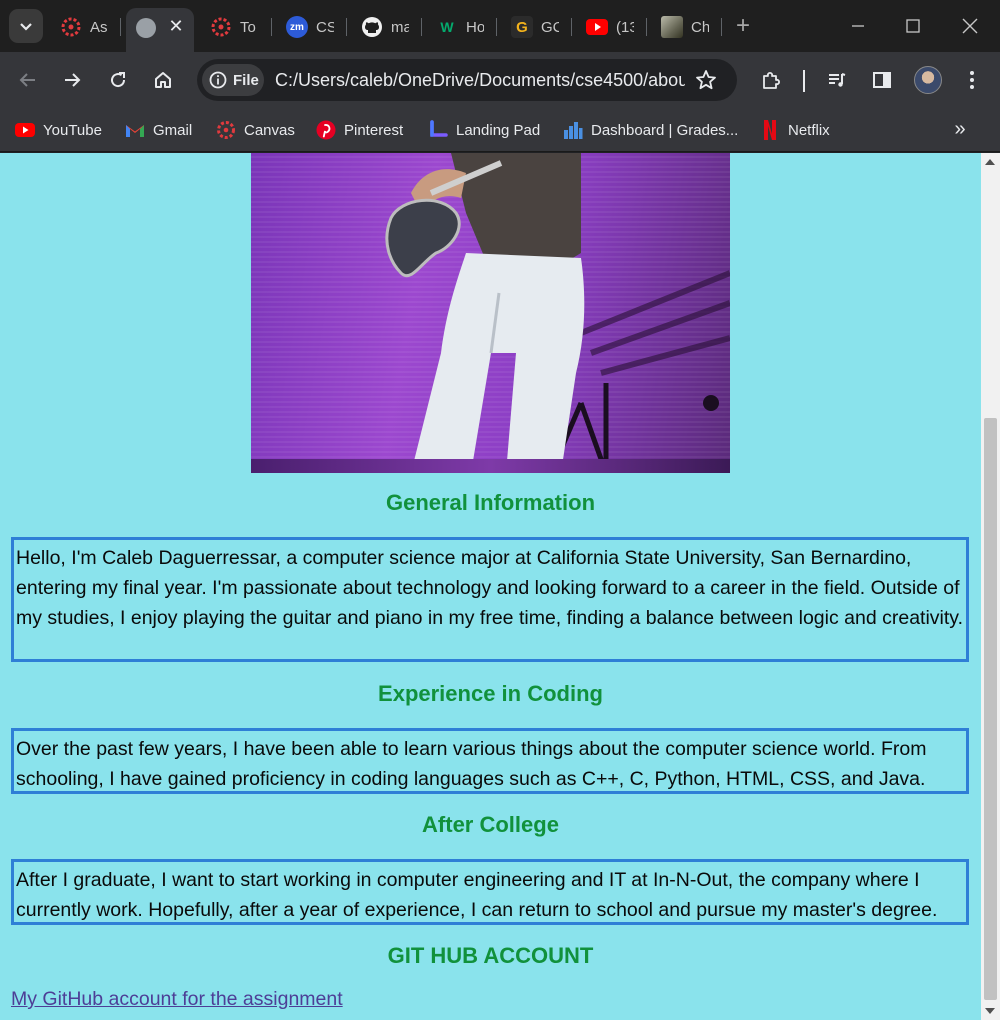  What do you see at coordinates (490, 824) in the screenshot?
I see `section-heading-after-college: After College` at bounding box center [490, 824].